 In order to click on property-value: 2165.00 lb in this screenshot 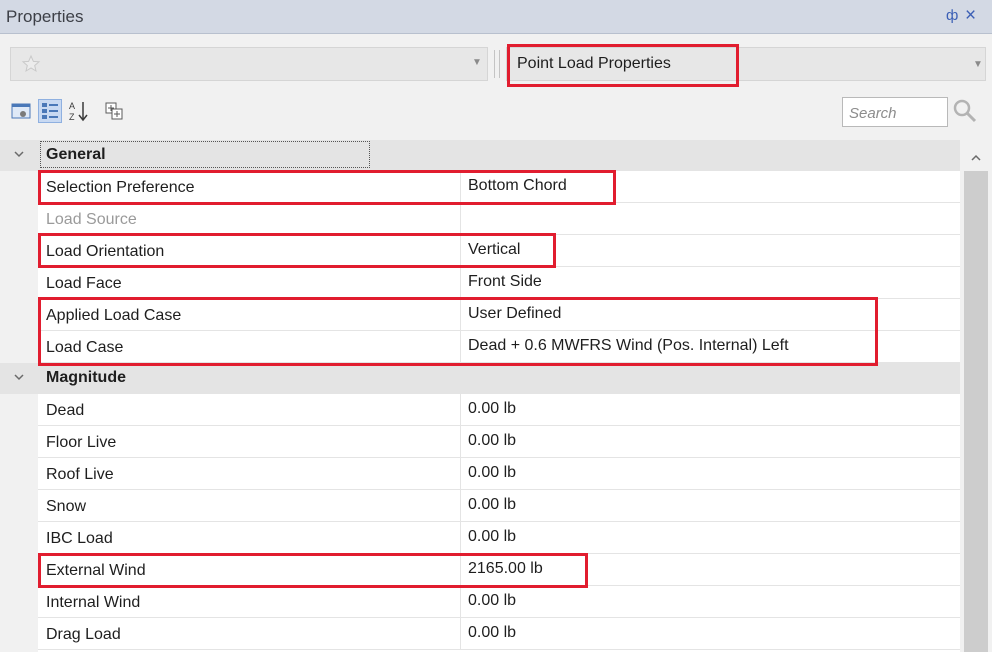, I will do `click(505, 569)`.